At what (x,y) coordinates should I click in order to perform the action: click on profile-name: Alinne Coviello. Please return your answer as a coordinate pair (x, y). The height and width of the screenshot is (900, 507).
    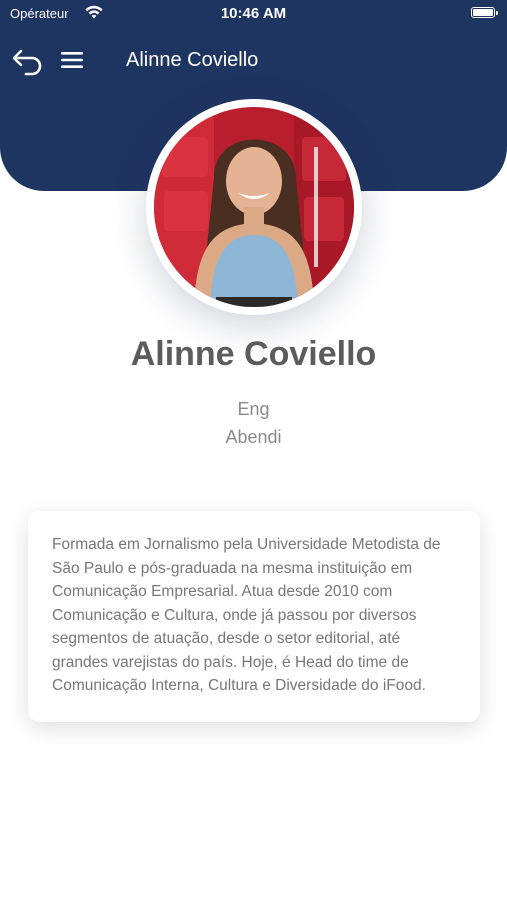
    Looking at the image, I should click on (253, 354).